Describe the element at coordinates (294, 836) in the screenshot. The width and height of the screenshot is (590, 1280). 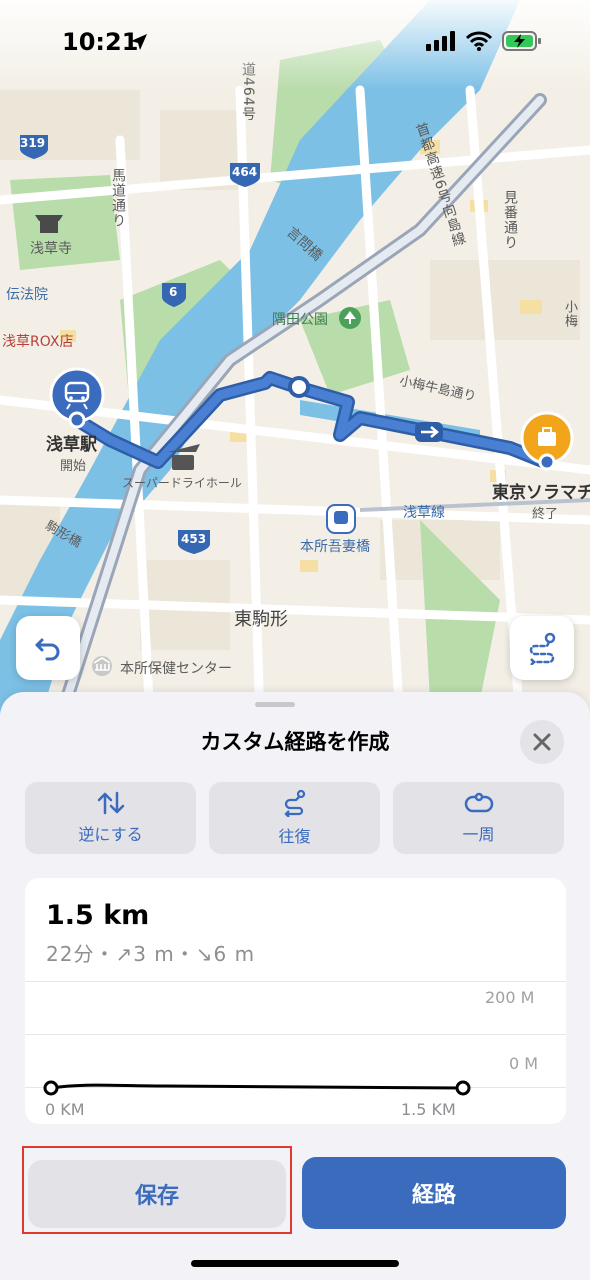
I see `round-trip-label: 往復` at that location.